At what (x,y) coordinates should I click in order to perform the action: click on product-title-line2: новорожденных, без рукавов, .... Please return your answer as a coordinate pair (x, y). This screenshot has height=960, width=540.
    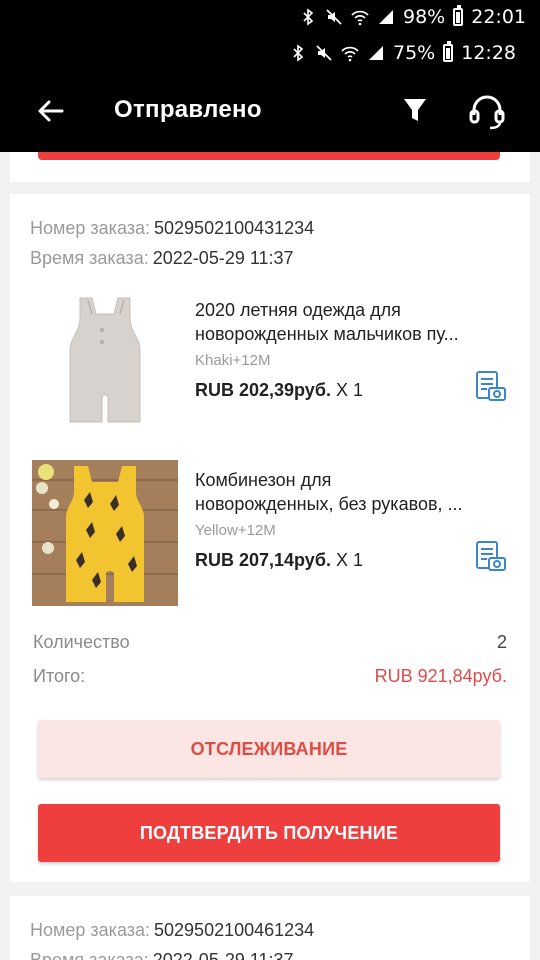
    Looking at the image, I should click on (329, 504).